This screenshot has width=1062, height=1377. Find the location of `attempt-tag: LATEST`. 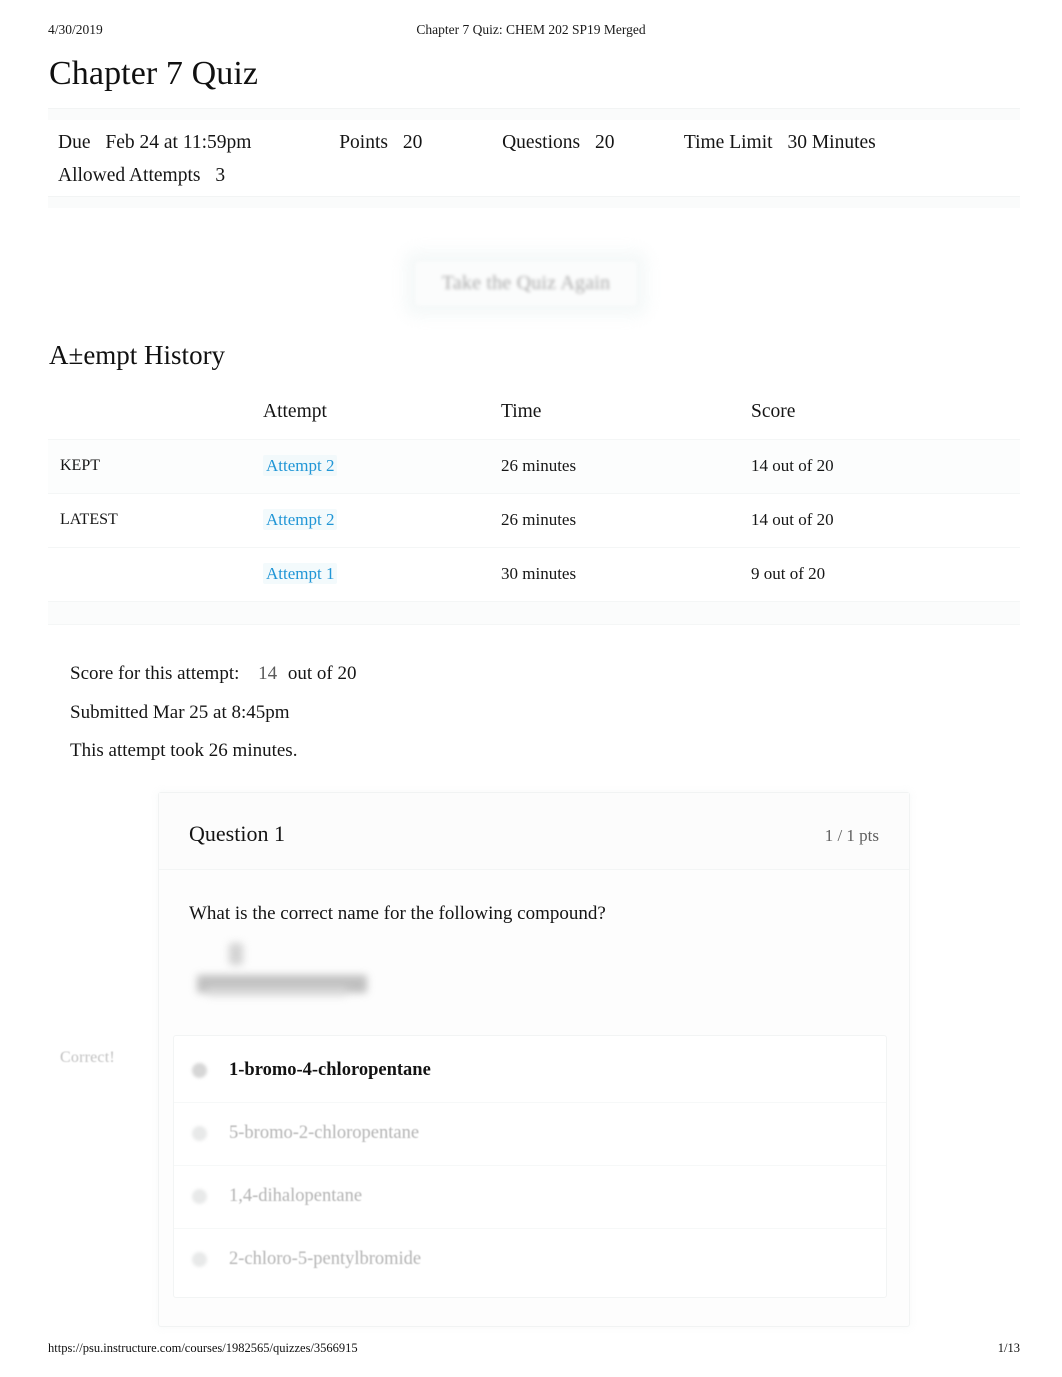

attempt-tag: LATEST is located at coordinates (89, 520).